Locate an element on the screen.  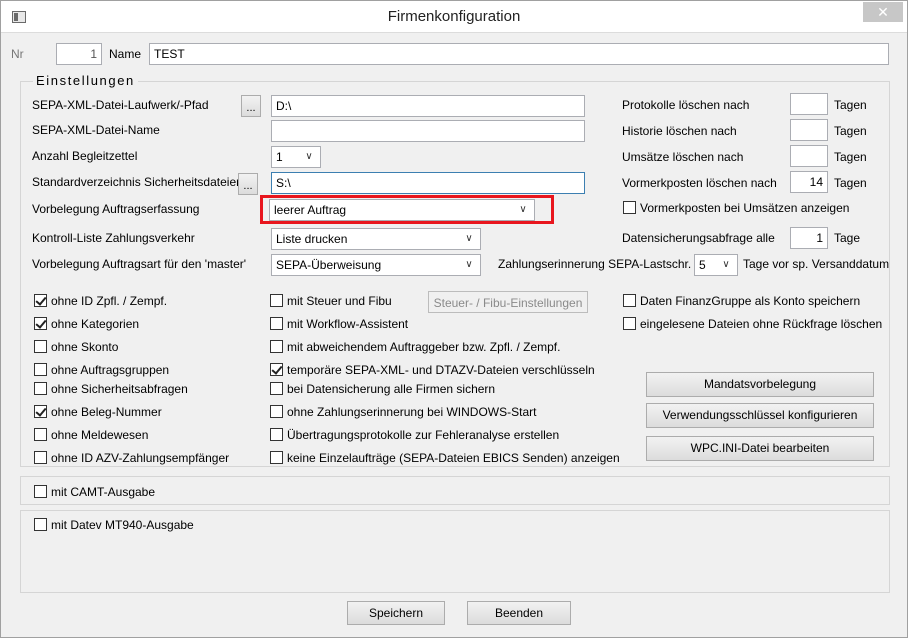
xml-name-label: SEPA-XML-Datei-Name is located at coordinates (96, 130).